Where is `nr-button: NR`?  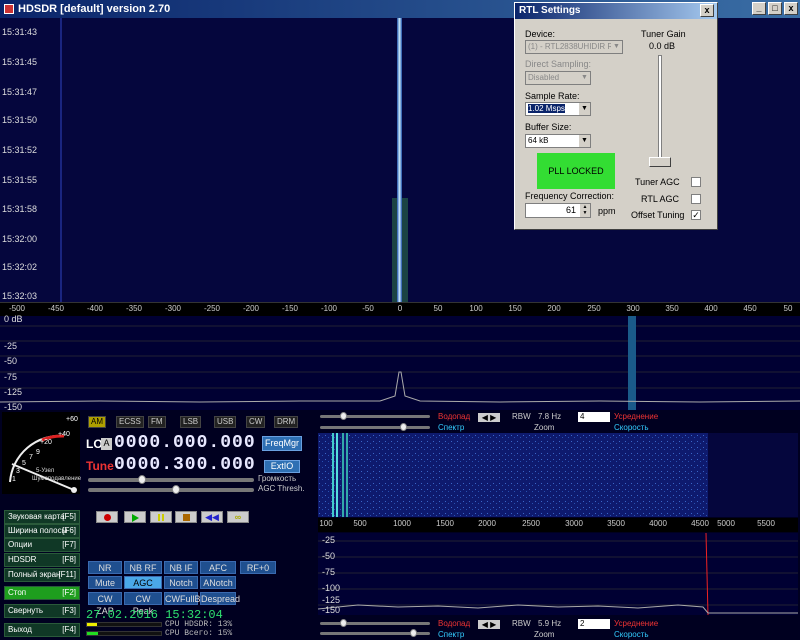
nr-button: NR is located at coordinates (105, 567).